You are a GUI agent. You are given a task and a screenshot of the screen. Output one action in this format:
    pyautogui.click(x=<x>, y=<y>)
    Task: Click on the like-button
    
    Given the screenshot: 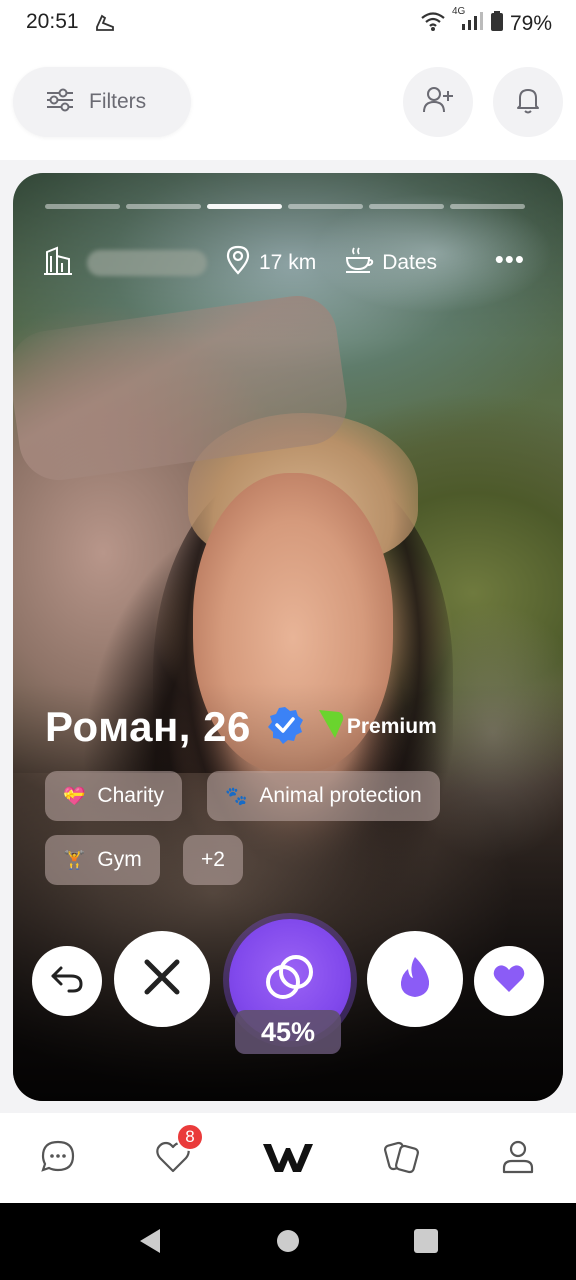 What is the action you would take?
    pyautogui.click(x=509, y=981)
    